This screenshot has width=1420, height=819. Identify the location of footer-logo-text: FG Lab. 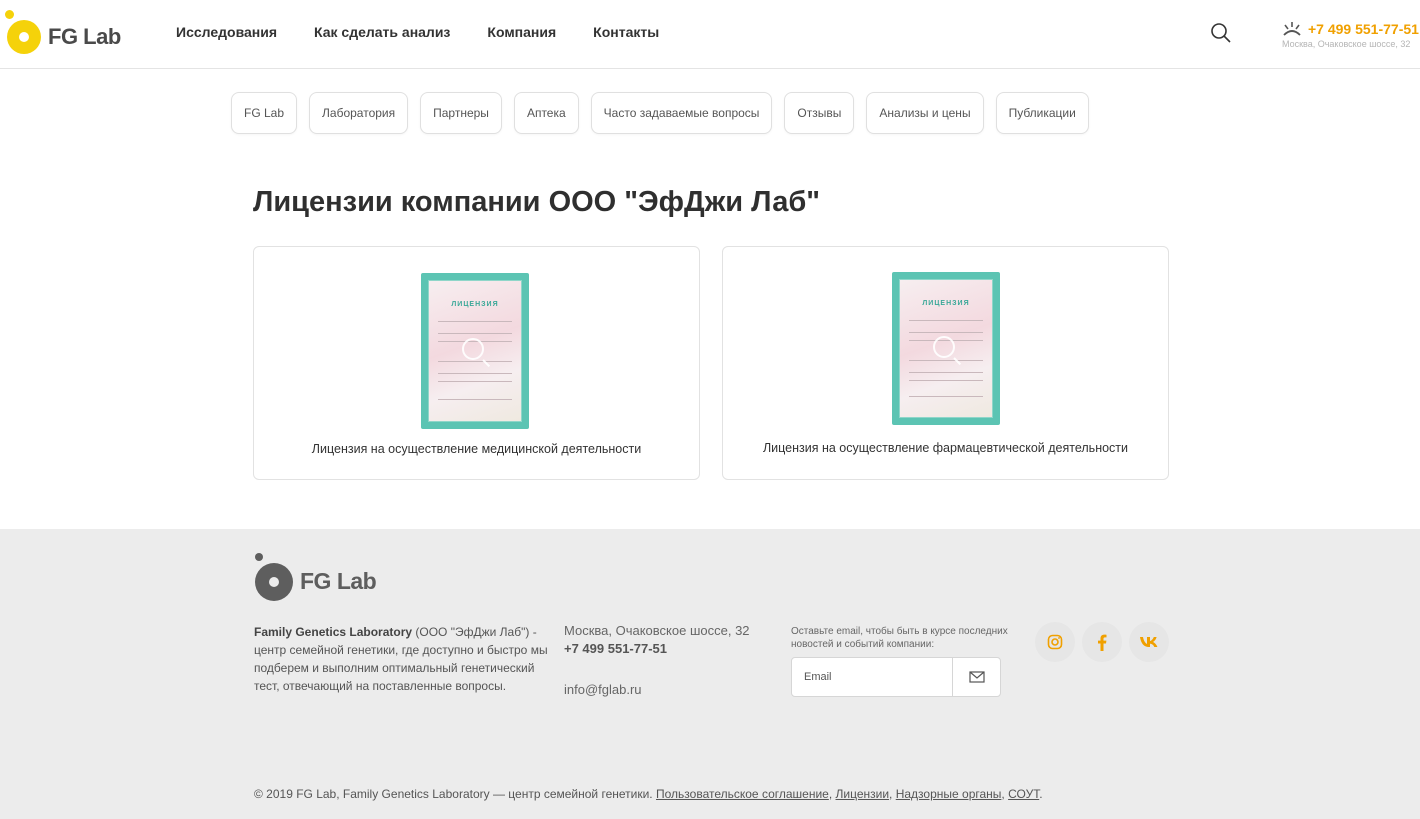
(338, 581).